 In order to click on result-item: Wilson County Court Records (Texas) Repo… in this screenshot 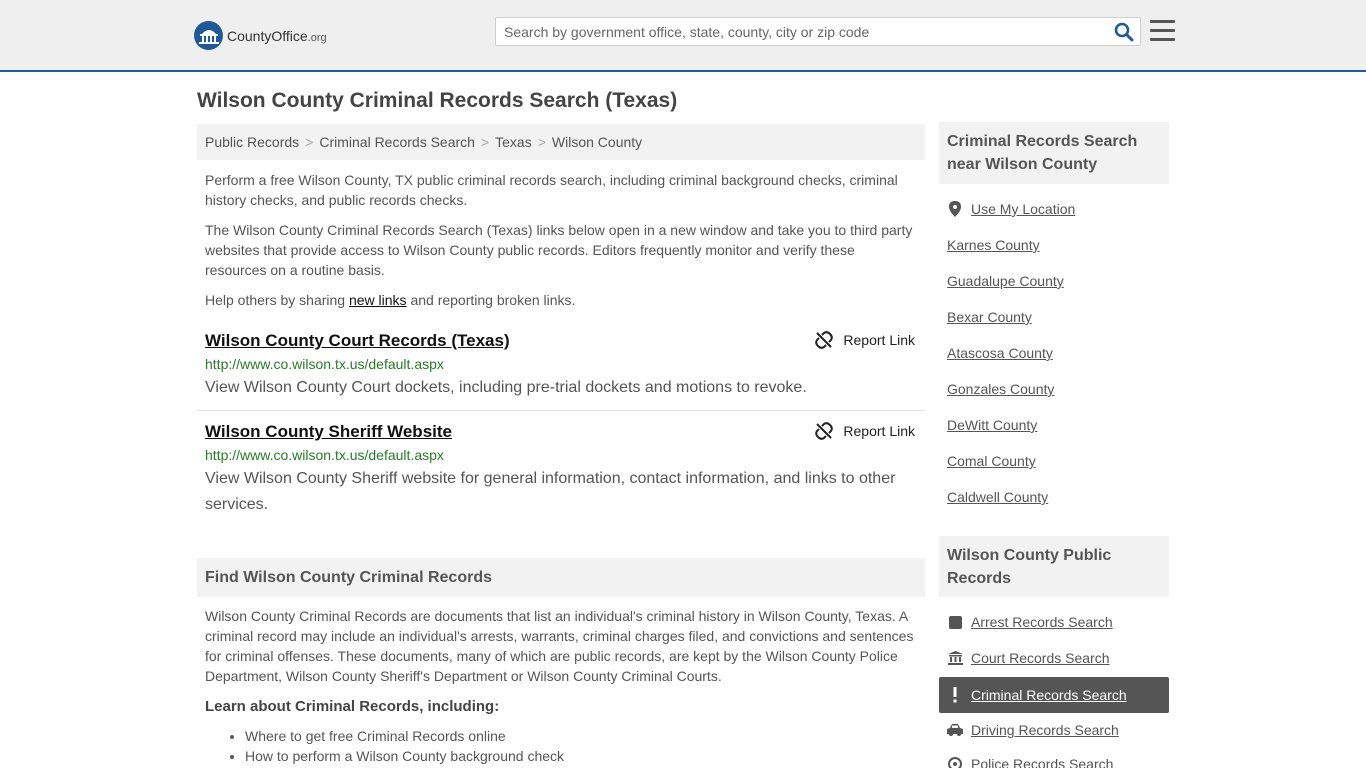, I will do `click(561, 368)`.